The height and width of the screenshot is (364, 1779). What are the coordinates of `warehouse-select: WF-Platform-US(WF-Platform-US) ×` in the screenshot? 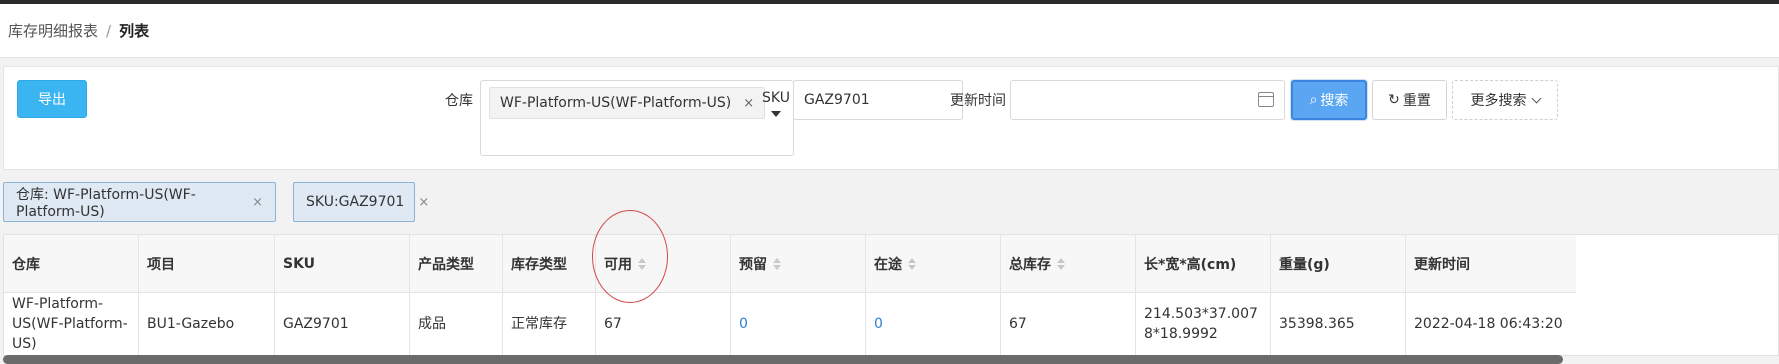 It's located at (637, 118).